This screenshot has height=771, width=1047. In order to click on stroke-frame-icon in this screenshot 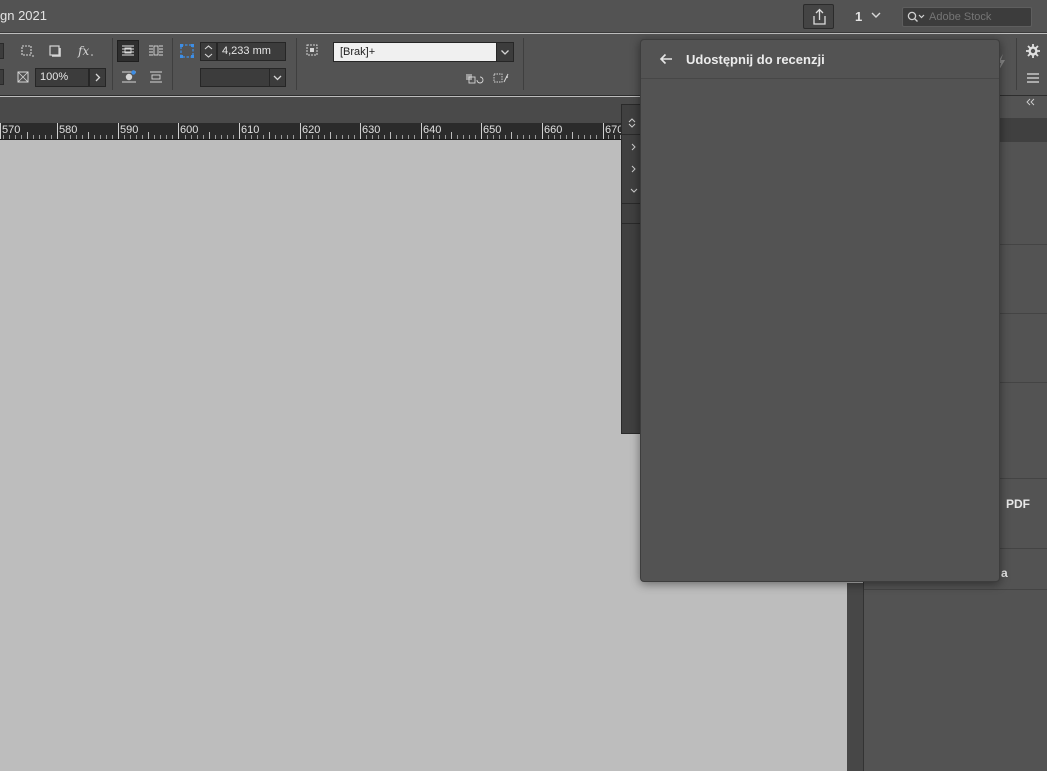, I will do `click(187, 51)`.